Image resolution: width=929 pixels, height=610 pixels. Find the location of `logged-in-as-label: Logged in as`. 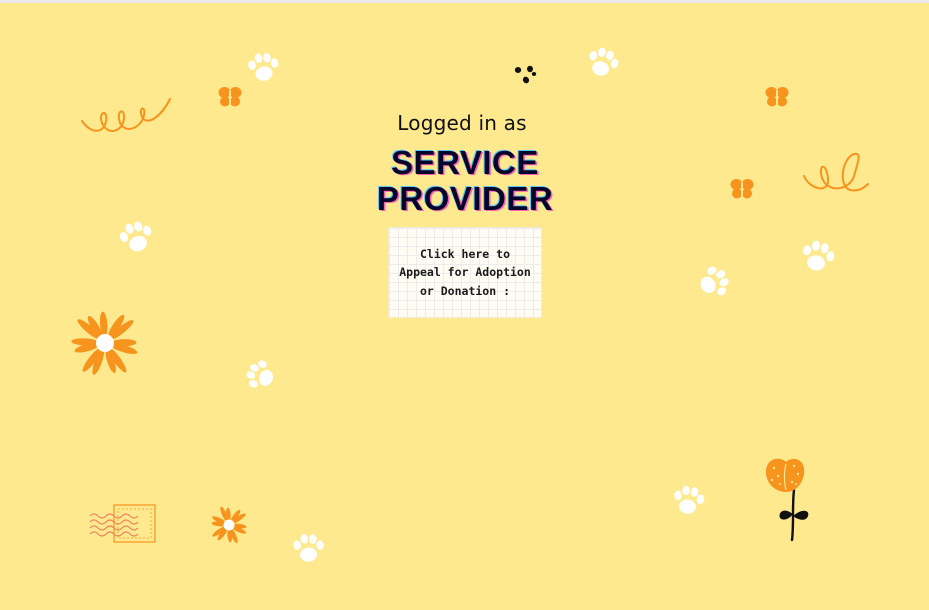

logged-in-as-label: Logged in as is located at coordinates (462, 123).